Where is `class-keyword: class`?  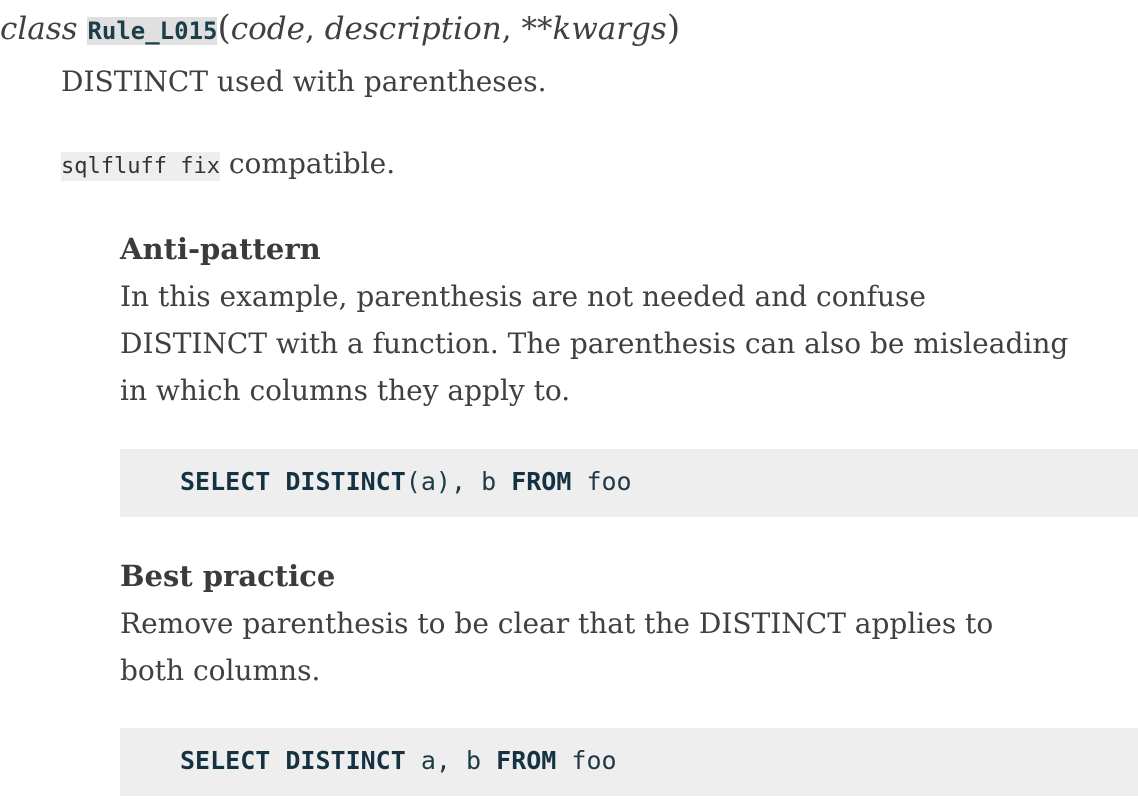
class-keyword: class is located at coordinates (39, 29).